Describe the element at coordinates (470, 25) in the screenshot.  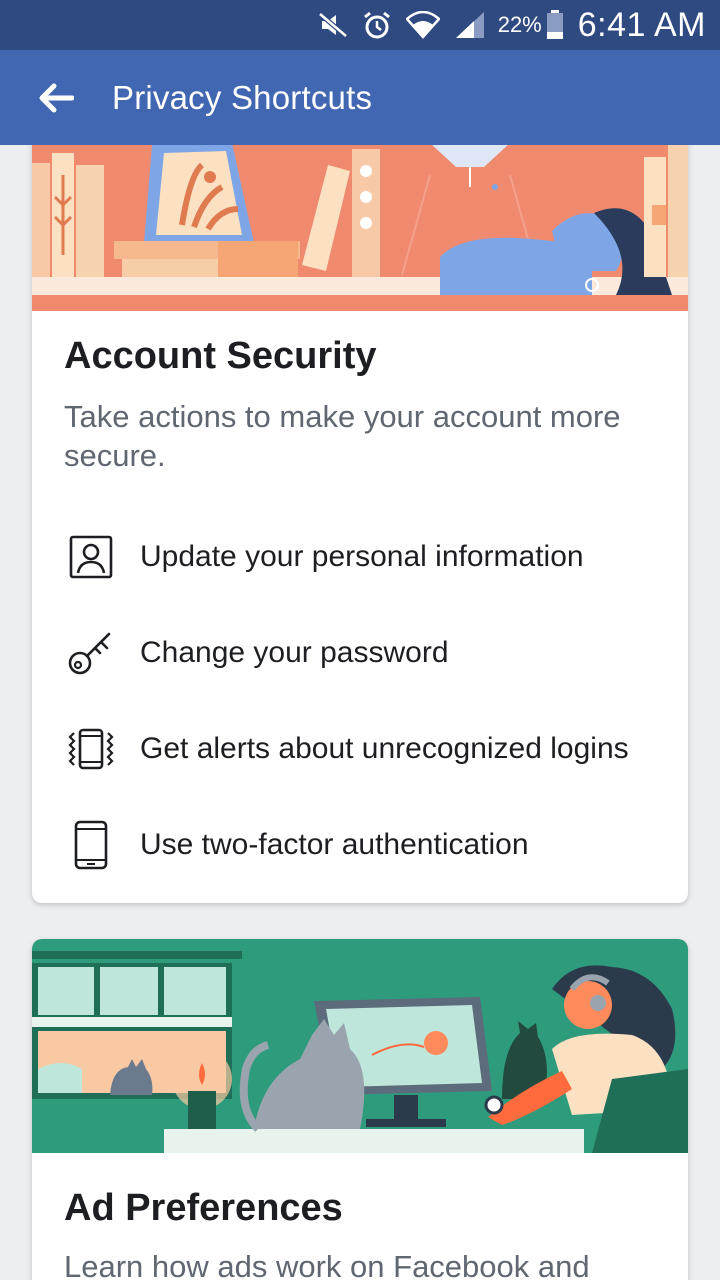
I see `signal-icon` at that location.